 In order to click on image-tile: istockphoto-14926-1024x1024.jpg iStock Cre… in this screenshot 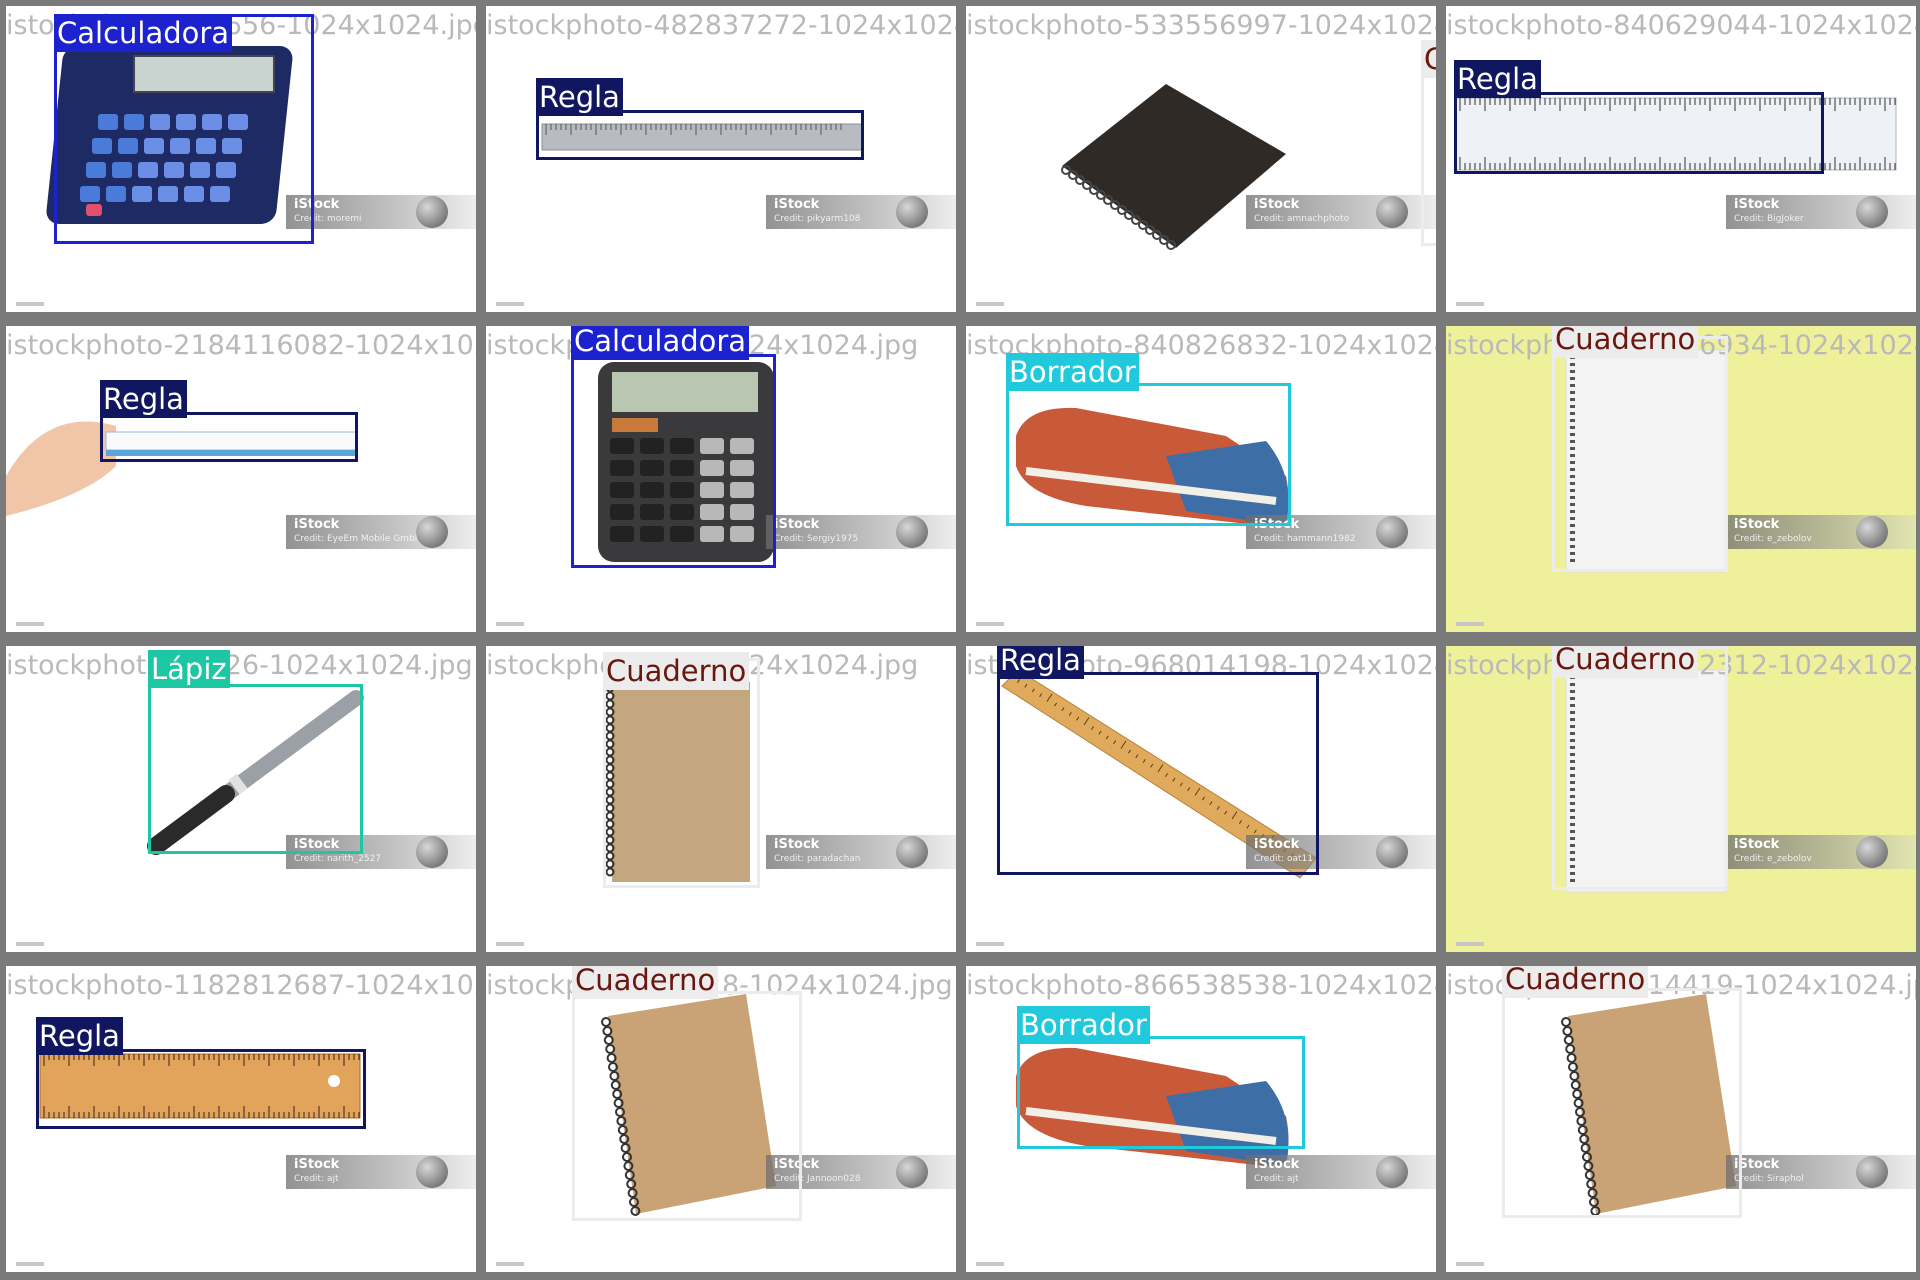, I will do `click(241, 799)`.